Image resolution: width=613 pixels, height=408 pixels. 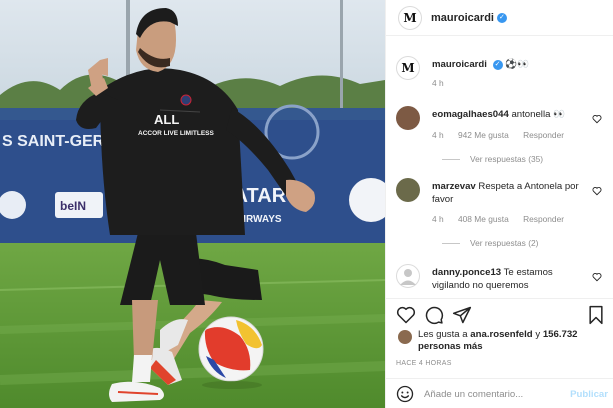 I want to click on board-text-saint-germain: S SAINT-GERM, so click(x=60, y=141).